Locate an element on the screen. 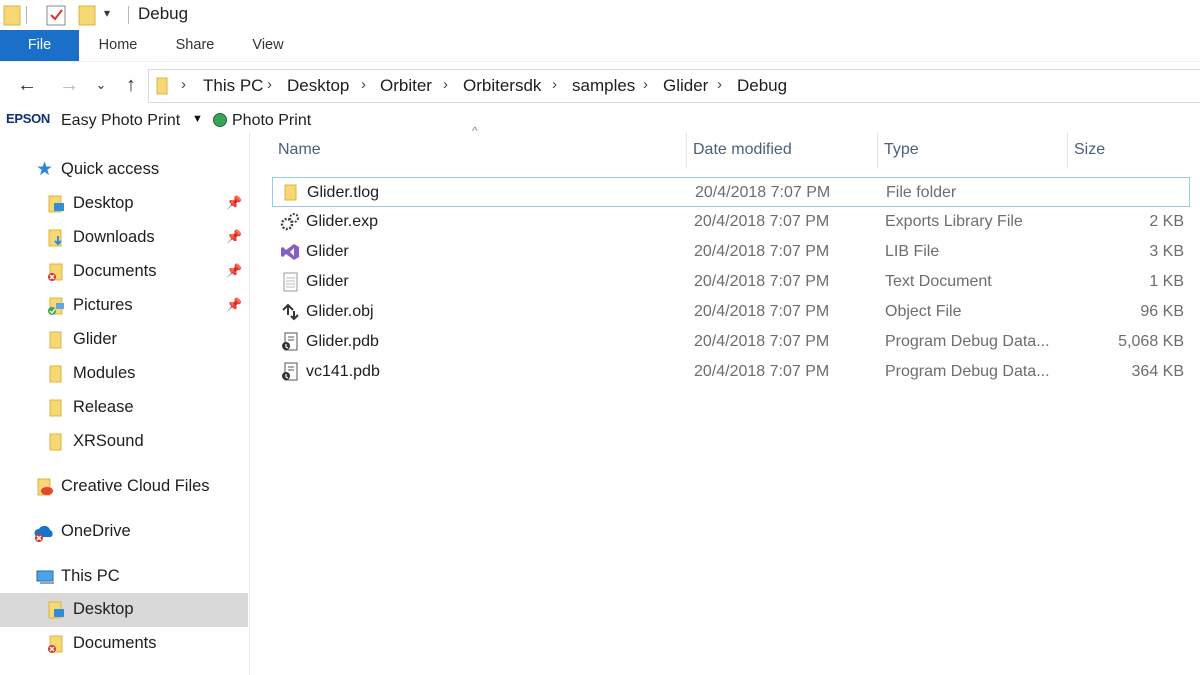 The height and width of the screenshot is (675, 1200). table-row: Glider 20/4/2018 7:07 PM LIB File 3 KB is located at coordinates (731, 252).